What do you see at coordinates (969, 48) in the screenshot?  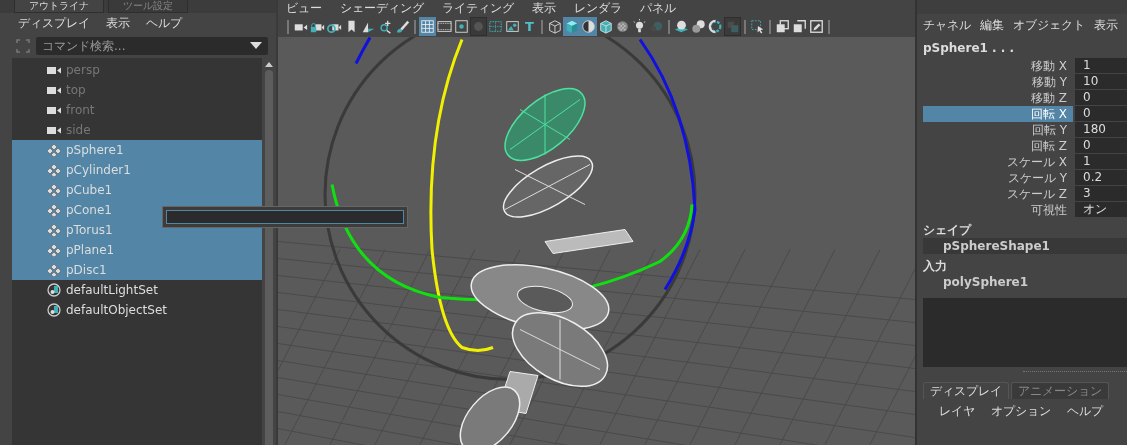 I see `object-name: pSphere1 . . .` at bounding box center [969, 48].